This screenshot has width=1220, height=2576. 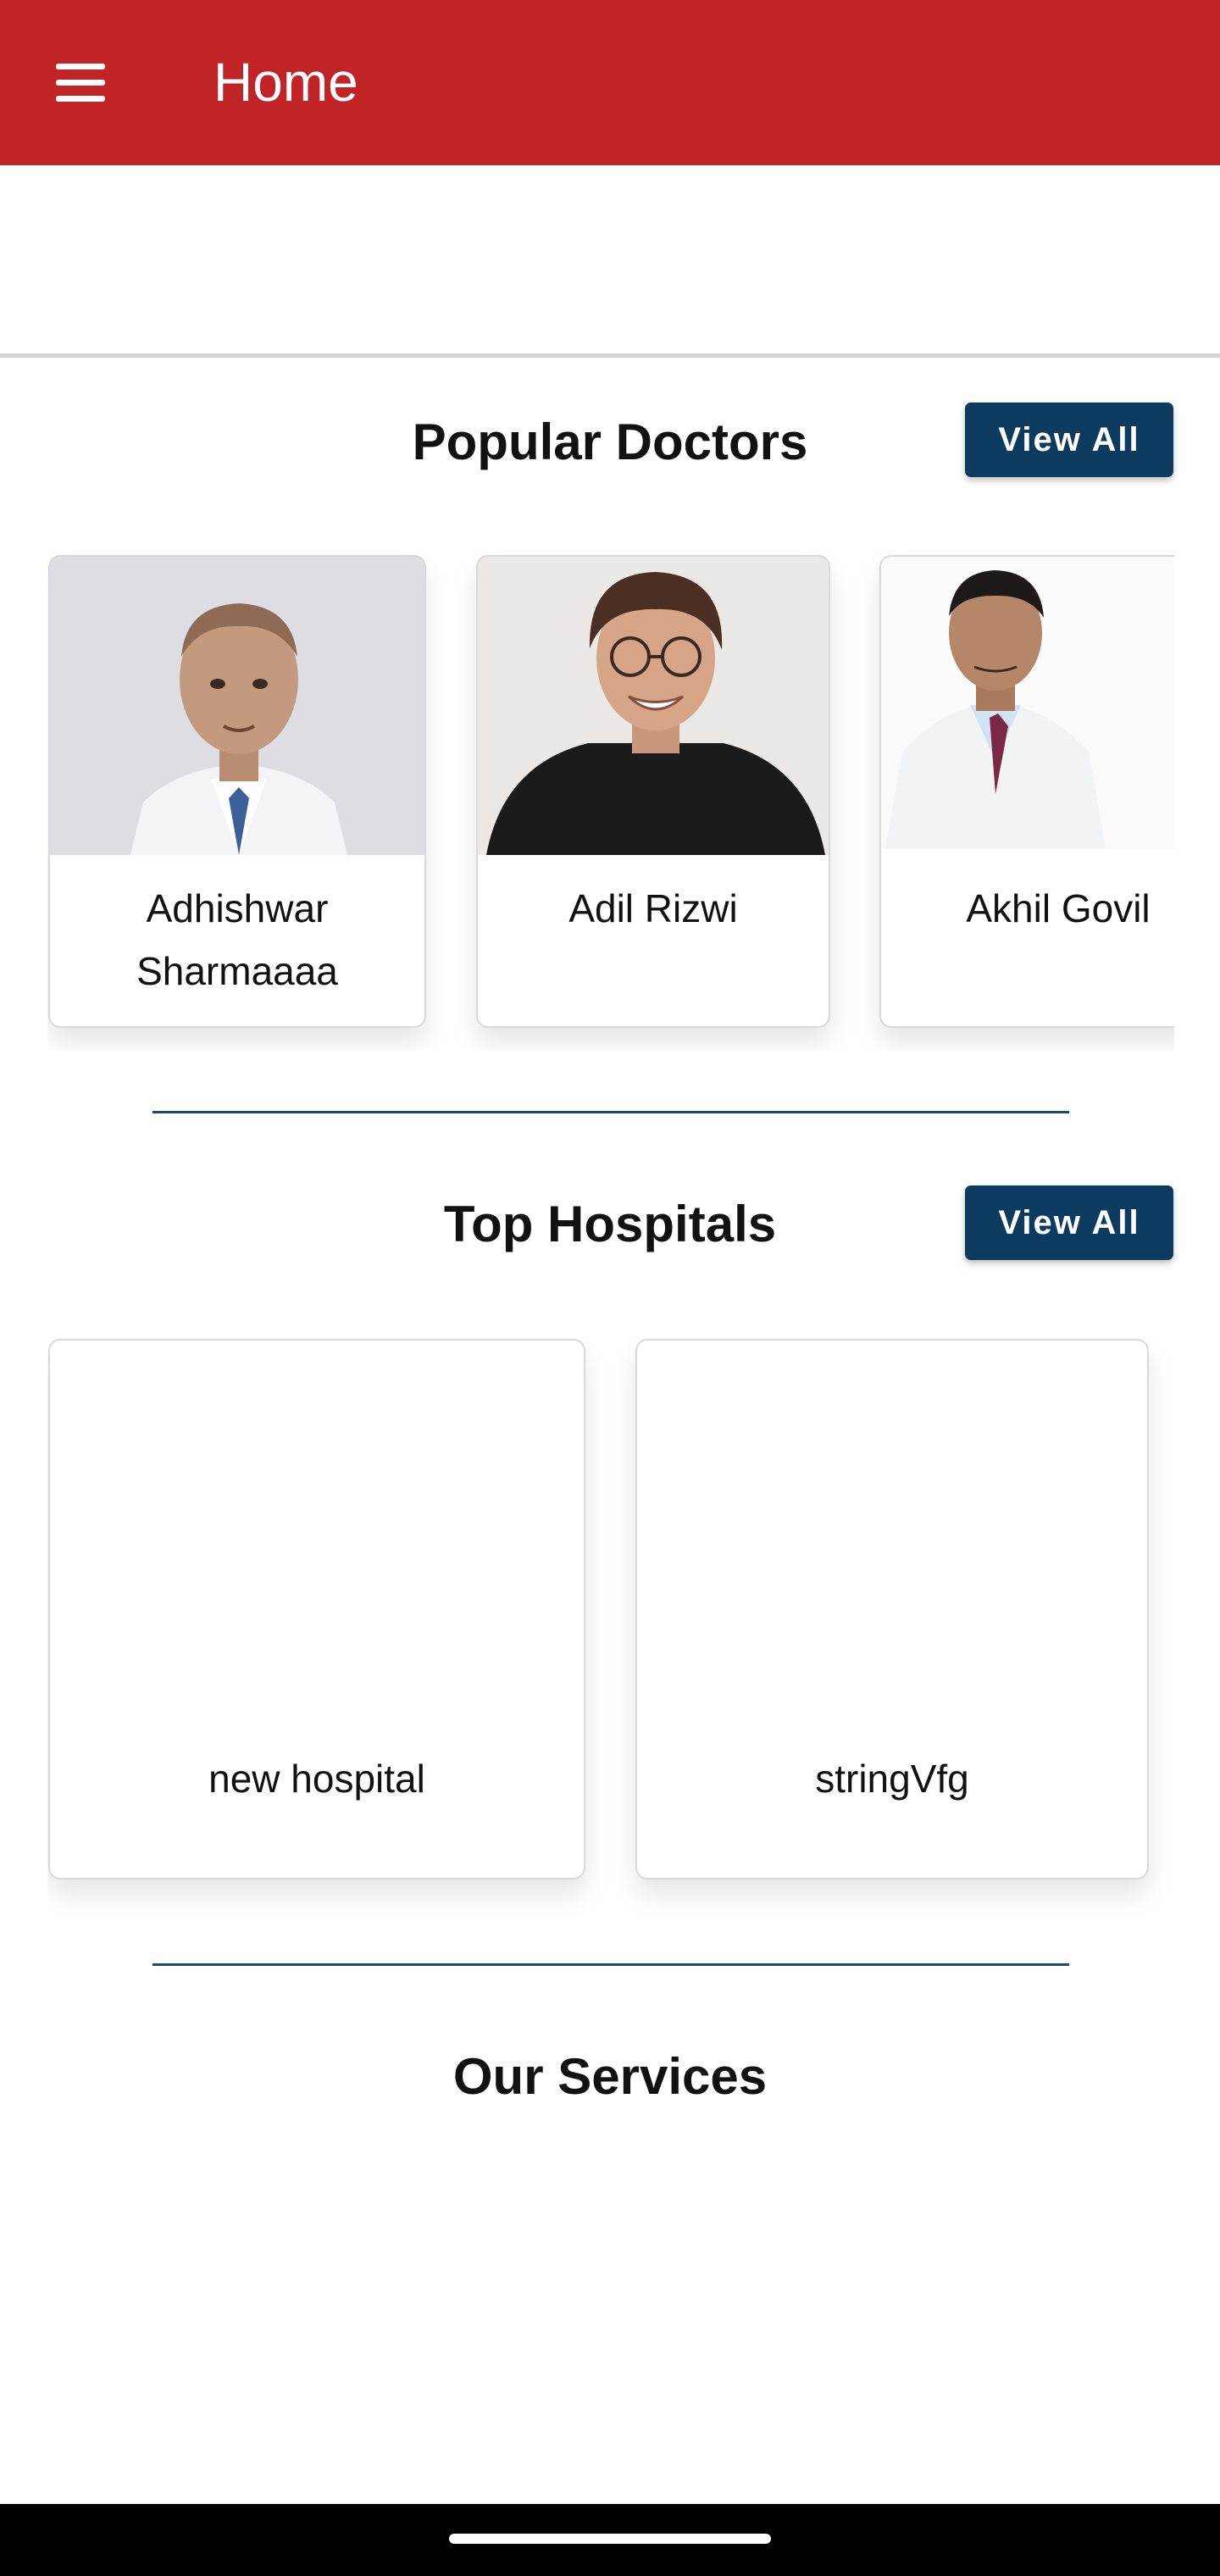 What do you see at coordinates (1069, 1222) in the screenshot?
I see `hospitals-view-all-button: View All` at bounding box center [1069, 1222].